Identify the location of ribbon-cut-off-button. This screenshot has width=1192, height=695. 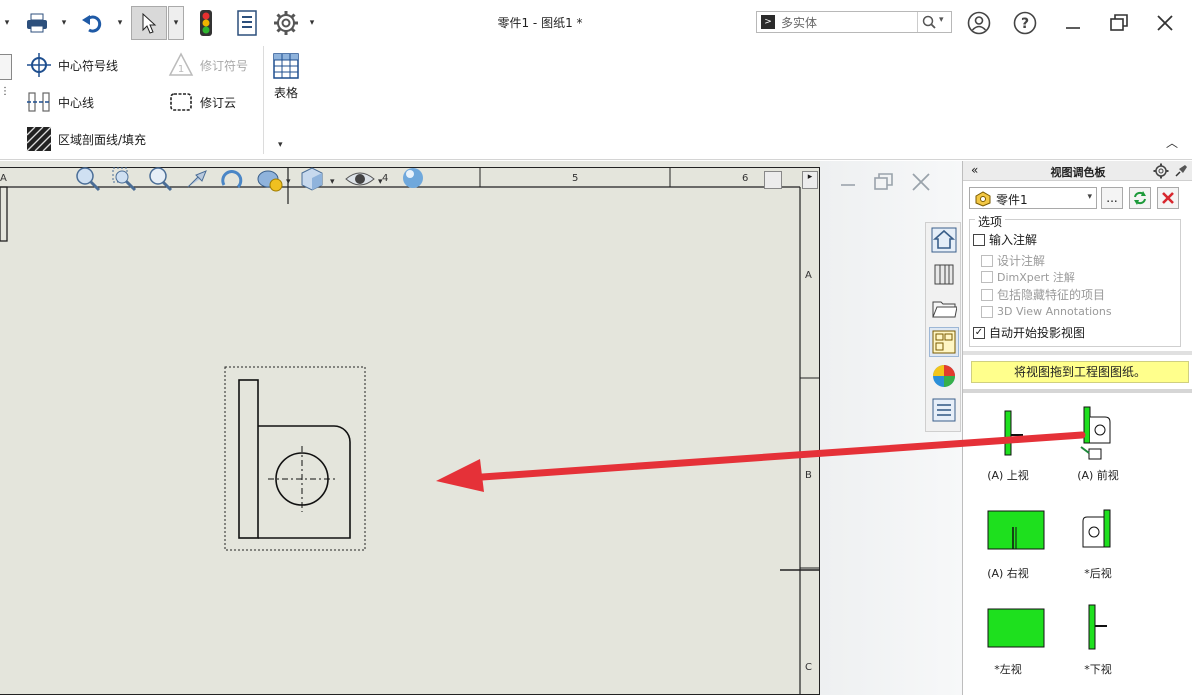
(6, 67).